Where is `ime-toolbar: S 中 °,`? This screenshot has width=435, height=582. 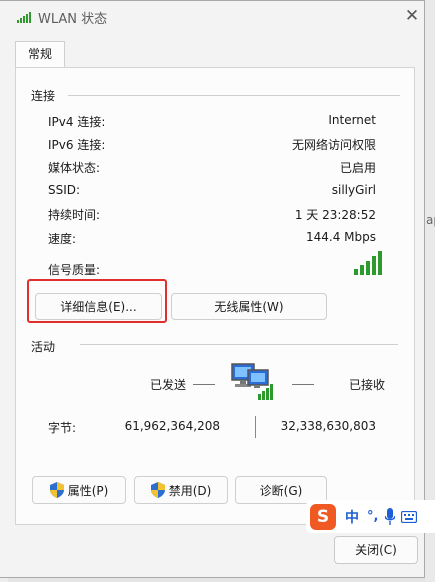
ime-toolbar: S 中 °, is located at coordinates (370, 516).